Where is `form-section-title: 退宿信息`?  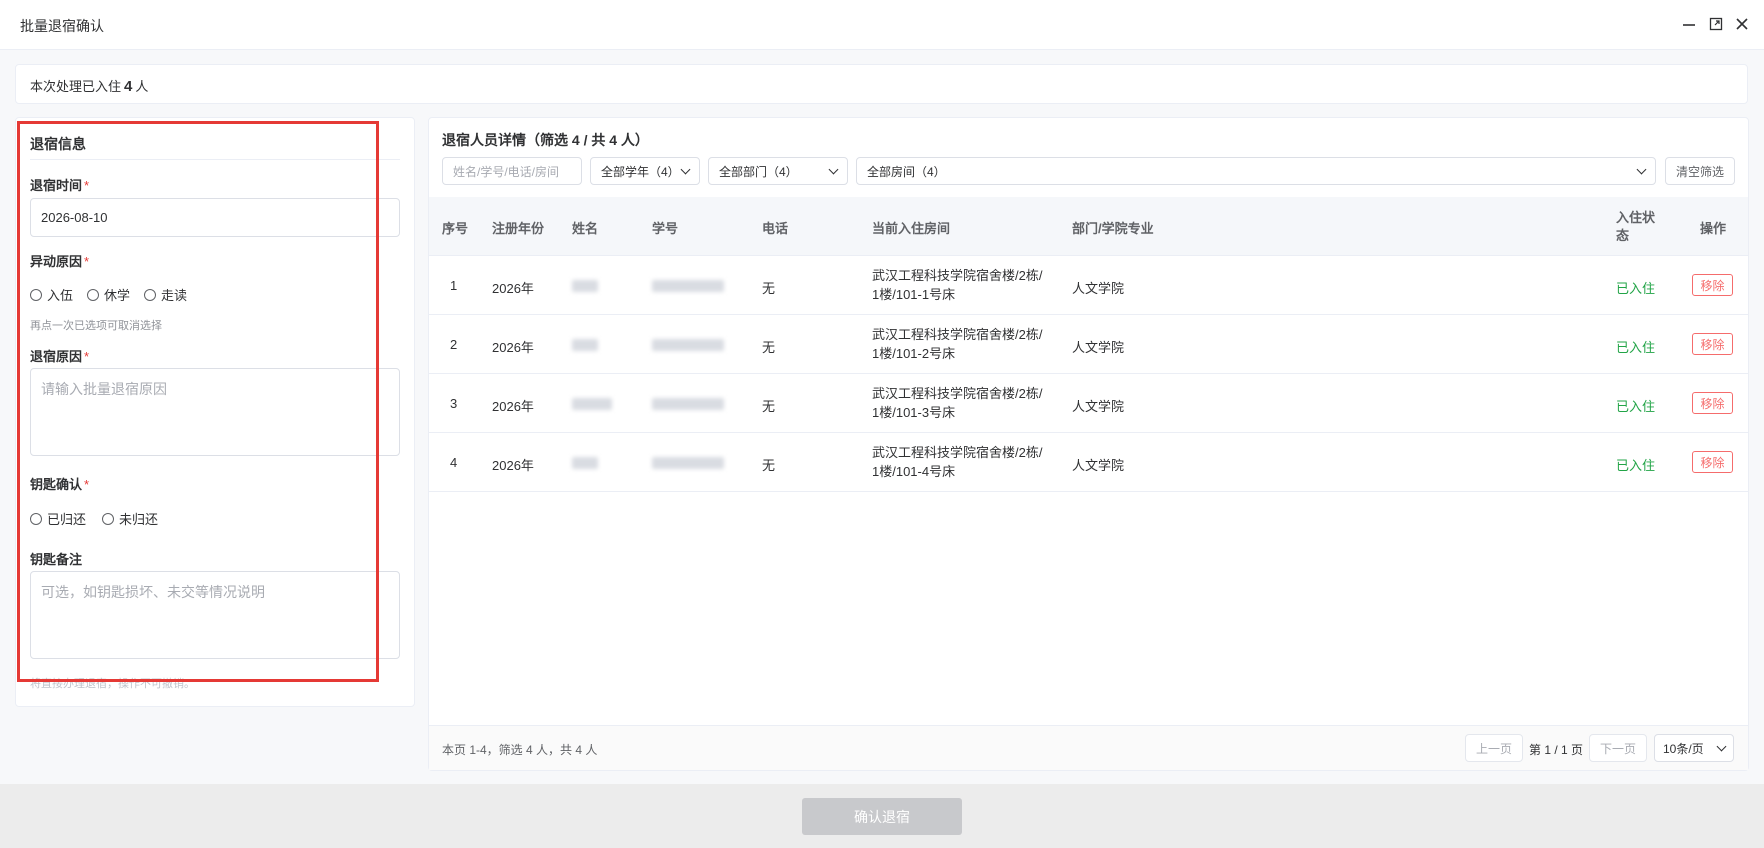
form-section-title: 退宿信息 is located at coordinates (58, 144).